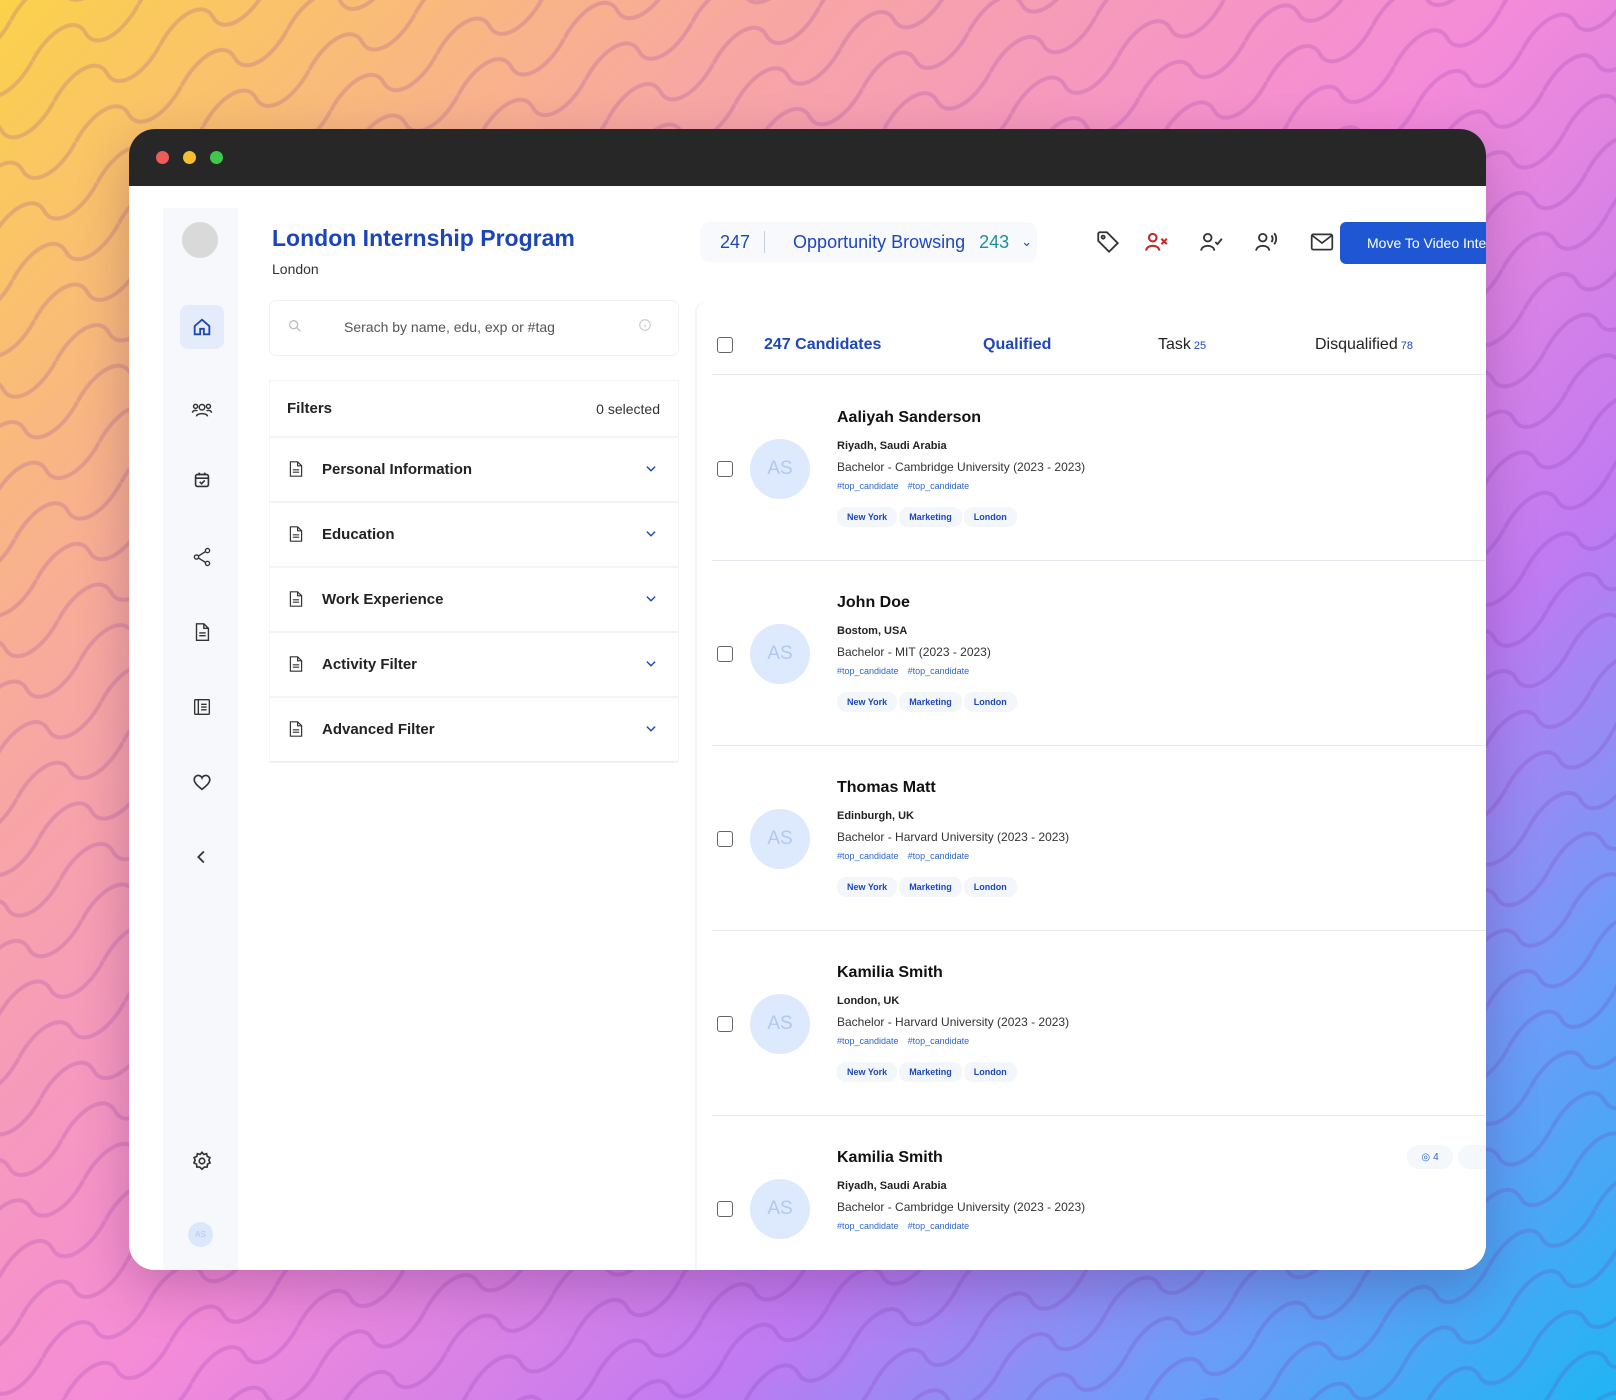 The height and width of the screenshot is (1400, 1616). Describe the element at coordinates (822, 345) in the screenshot. I see `tab-all-candidates: 247 Candidates` at that location.